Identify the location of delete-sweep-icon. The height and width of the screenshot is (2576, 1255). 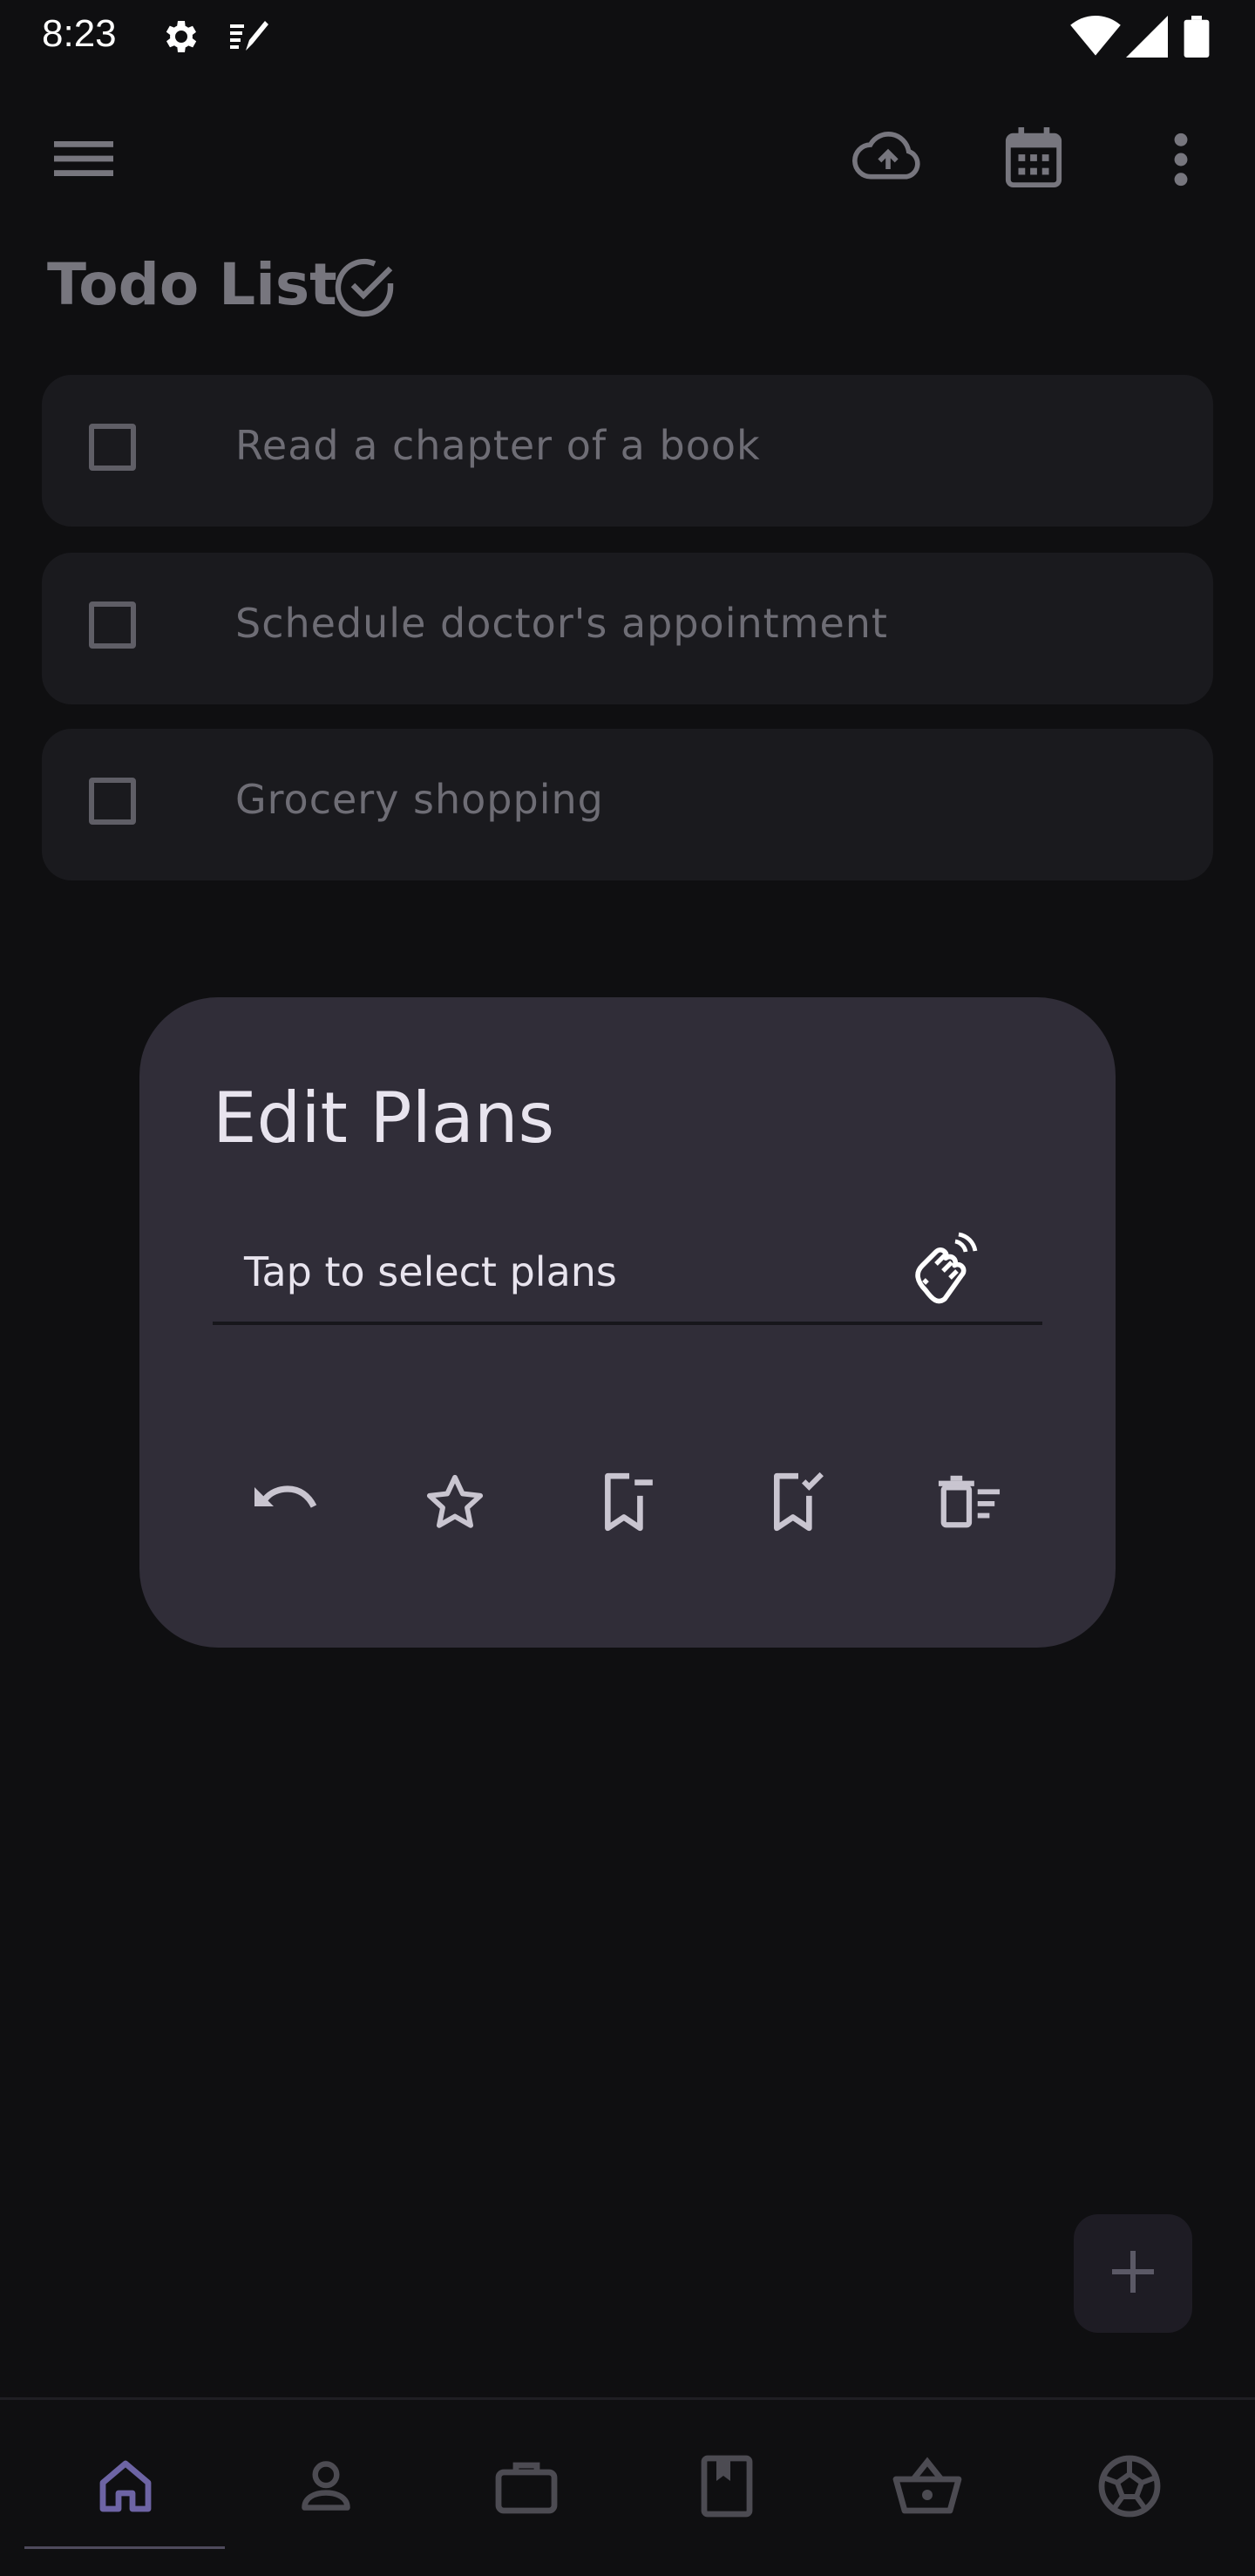
(969, 1502).